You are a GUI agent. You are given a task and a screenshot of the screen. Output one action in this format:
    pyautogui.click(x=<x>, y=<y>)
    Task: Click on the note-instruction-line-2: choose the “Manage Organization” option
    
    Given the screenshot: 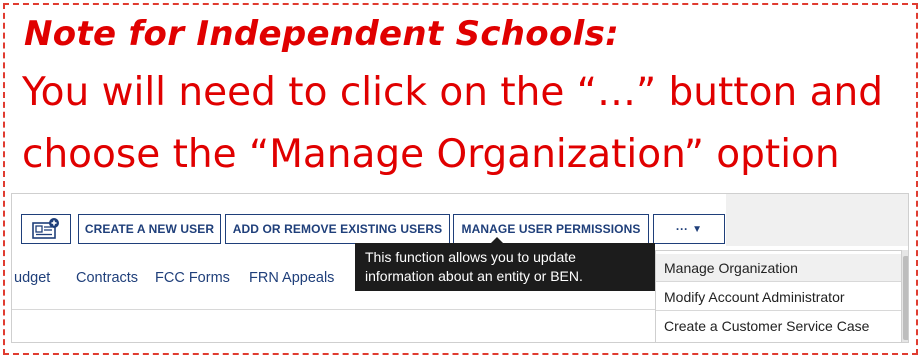 What is the action you would take?
    pyautogui.click(x=431, y=154)
    